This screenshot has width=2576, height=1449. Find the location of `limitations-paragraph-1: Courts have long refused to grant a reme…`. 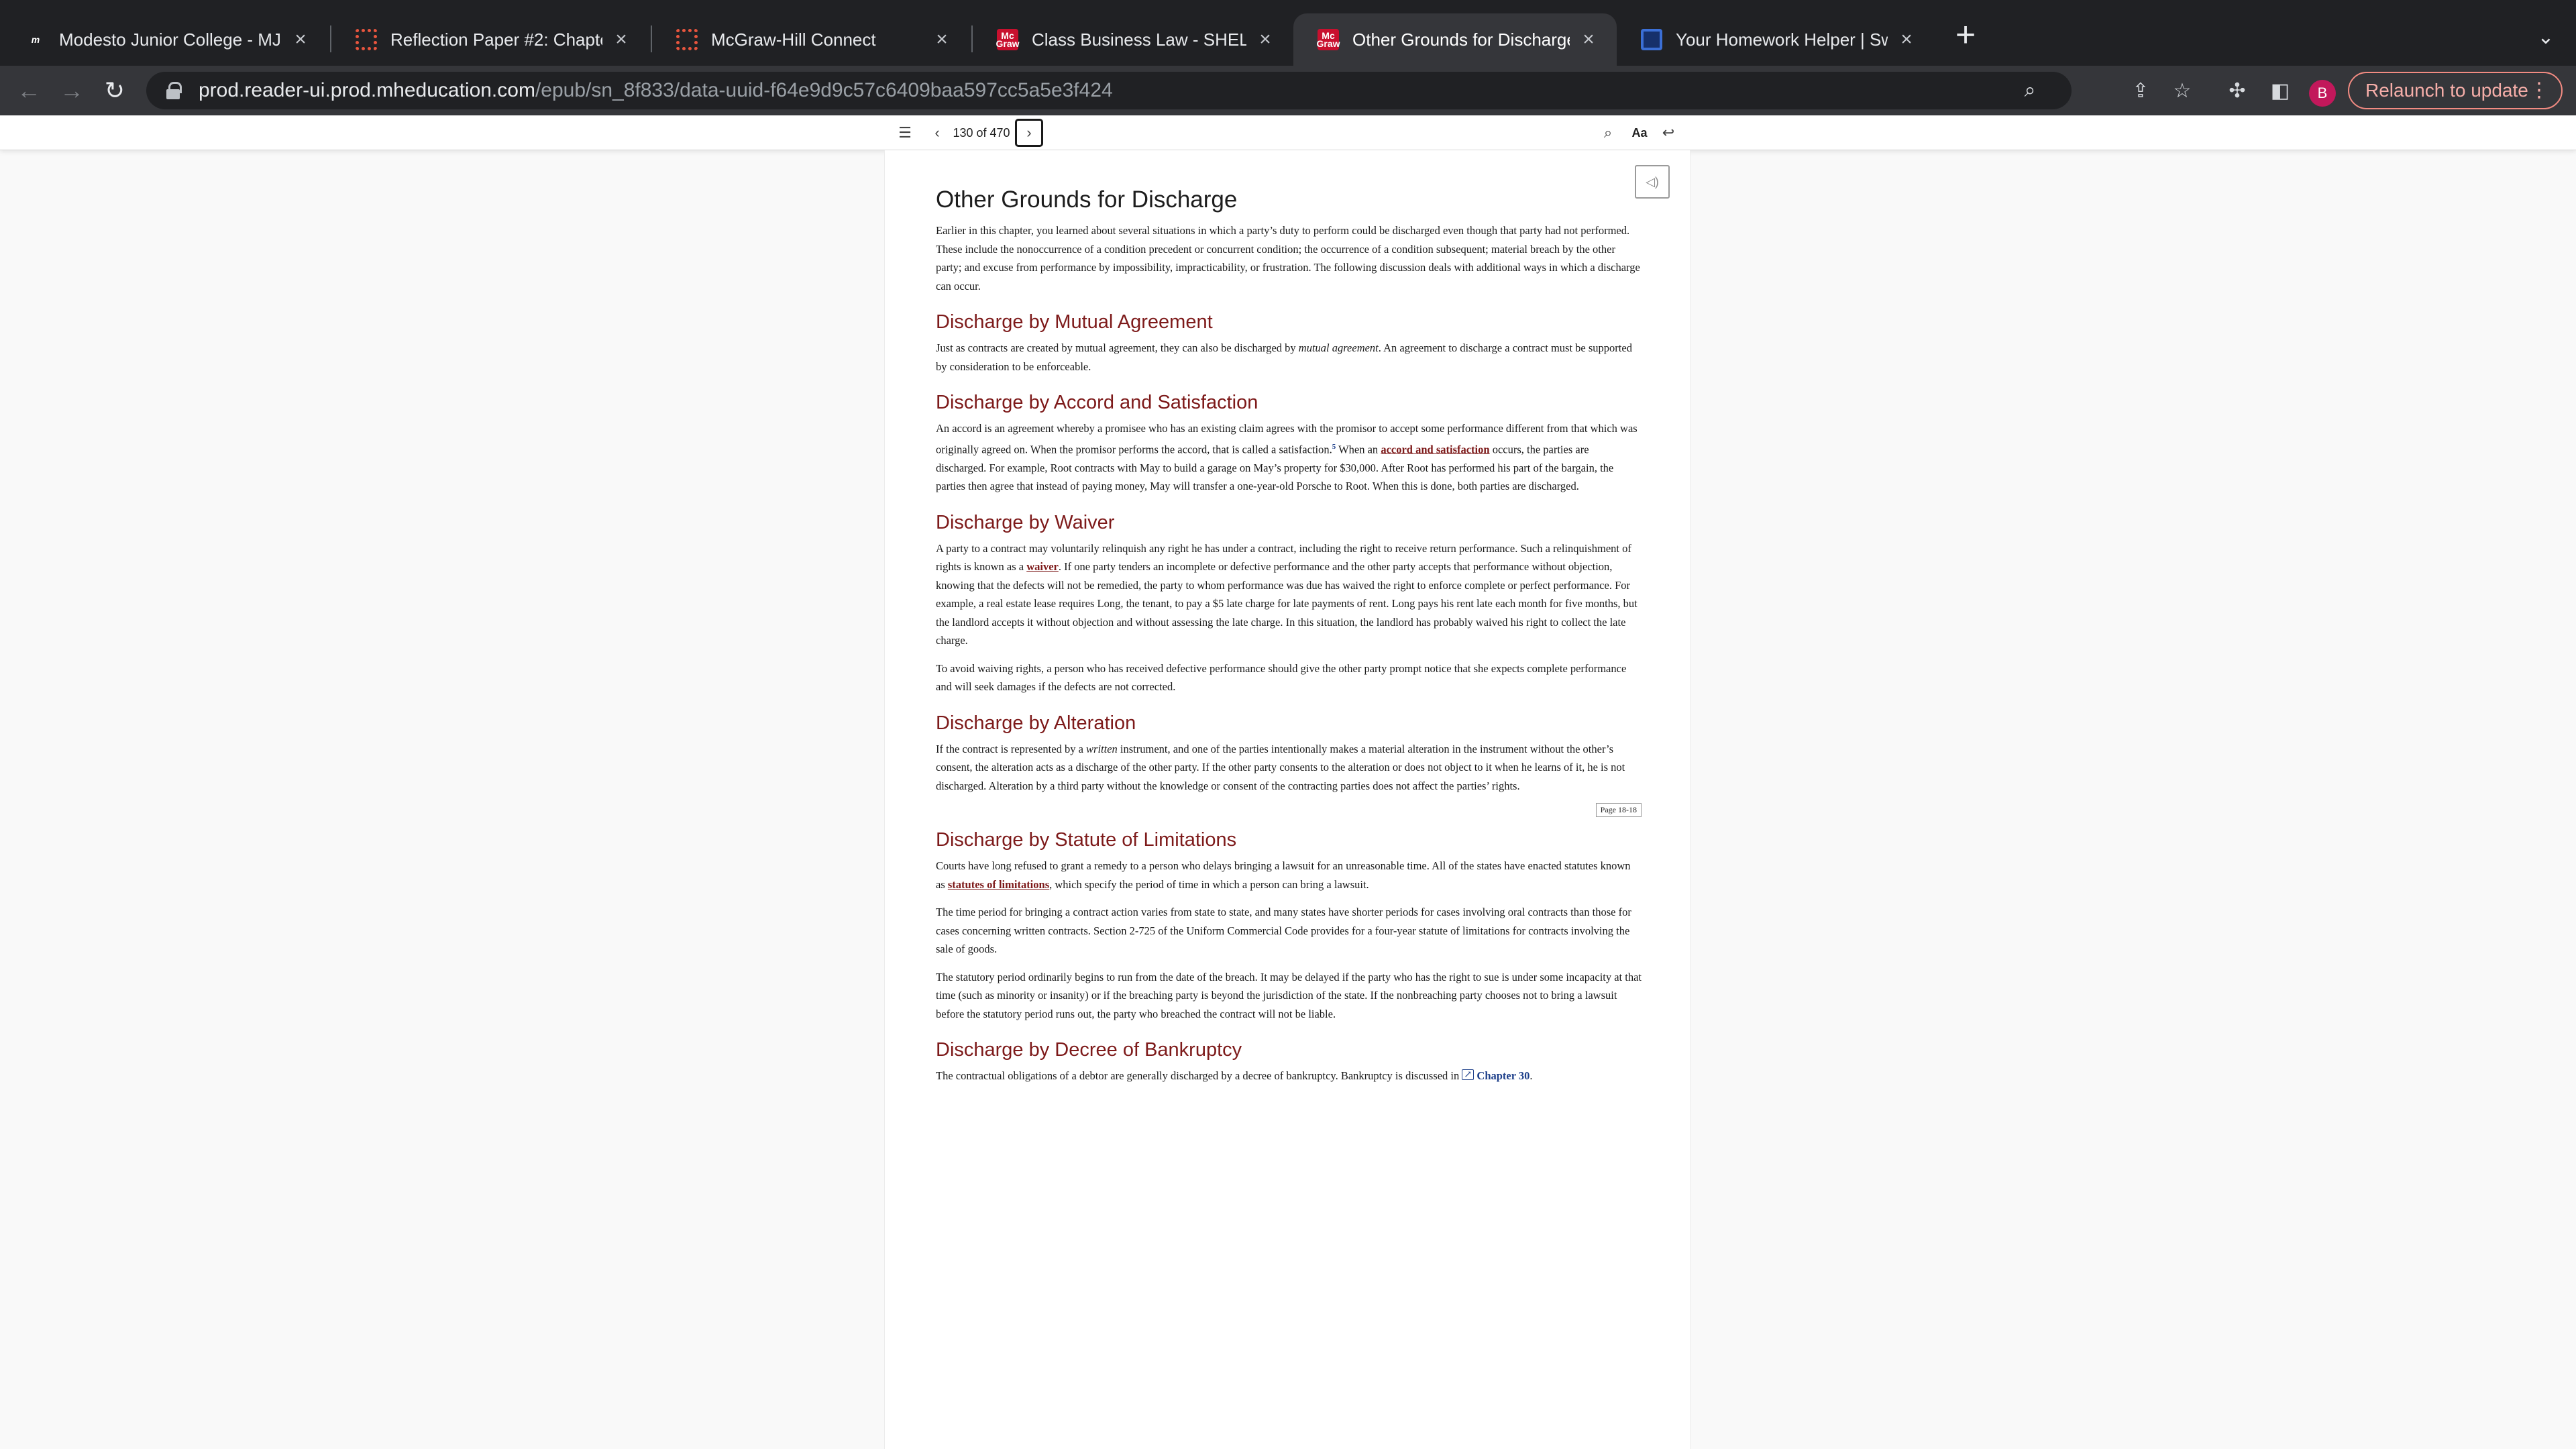

limitations-paragraph-1: Courts have long refused to grant a reme… is located at coordinates (1283, 875).